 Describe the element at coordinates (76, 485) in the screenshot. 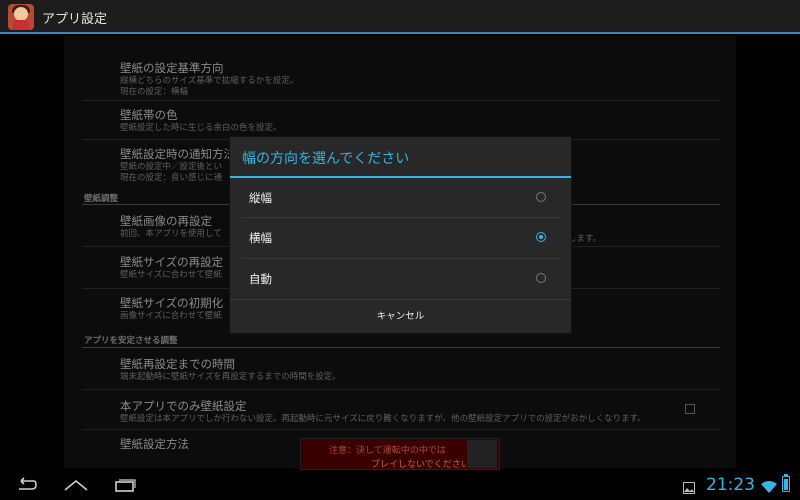

I see `home-icon` at that location.